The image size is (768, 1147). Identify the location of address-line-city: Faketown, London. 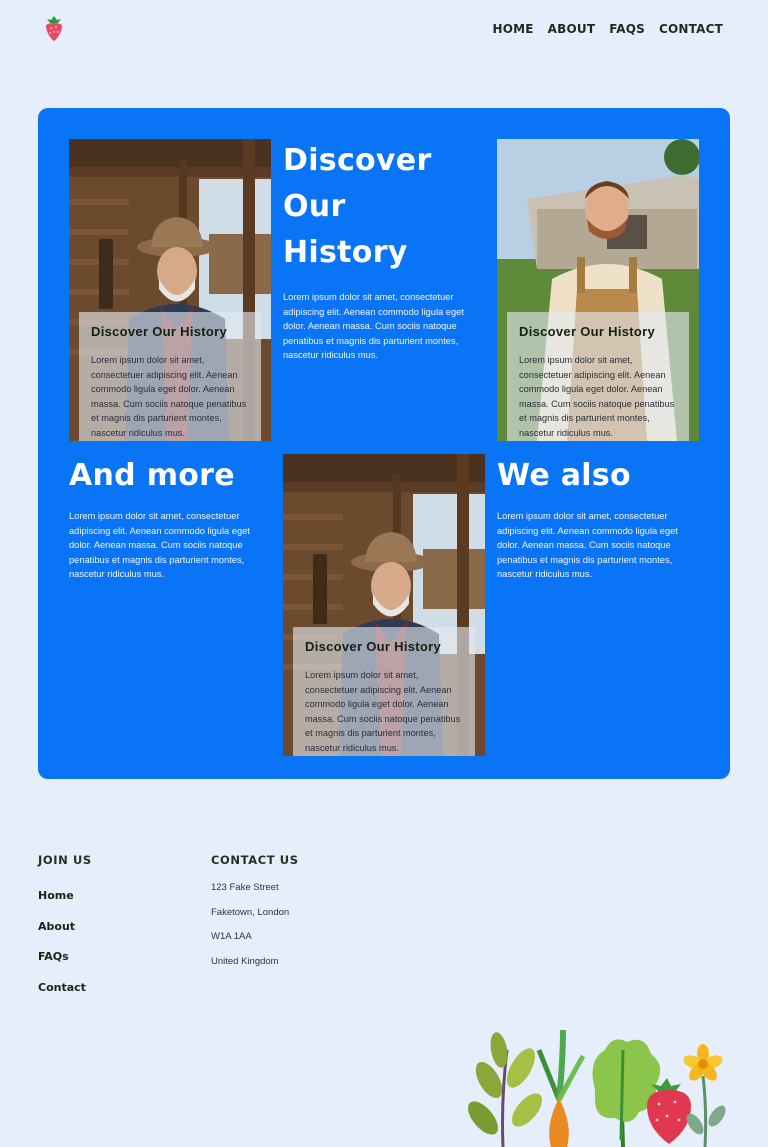
(250, 912).